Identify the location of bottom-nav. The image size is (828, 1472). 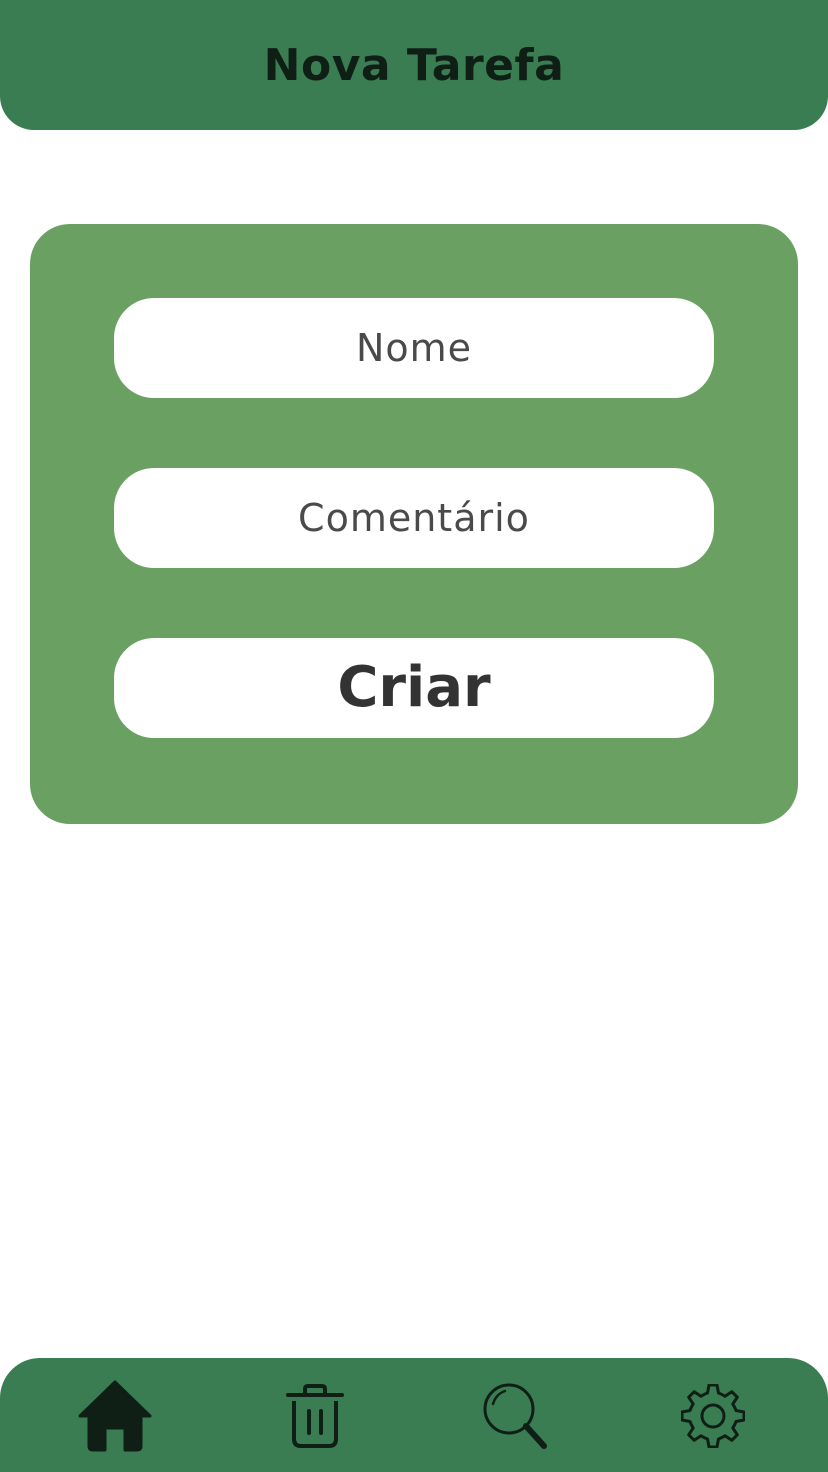
(414, 1415).